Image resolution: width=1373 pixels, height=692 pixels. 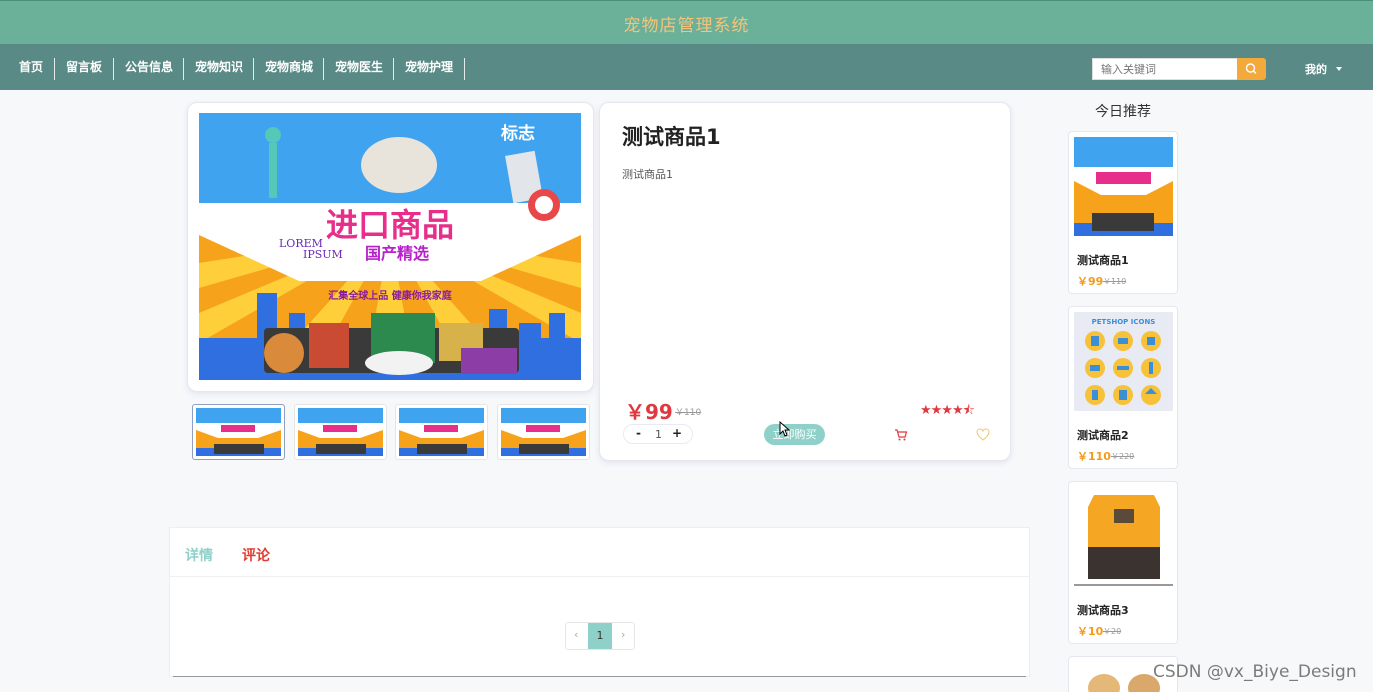 I want to click on quantity-stepper: - 1 +, so click(x=658, y=434).